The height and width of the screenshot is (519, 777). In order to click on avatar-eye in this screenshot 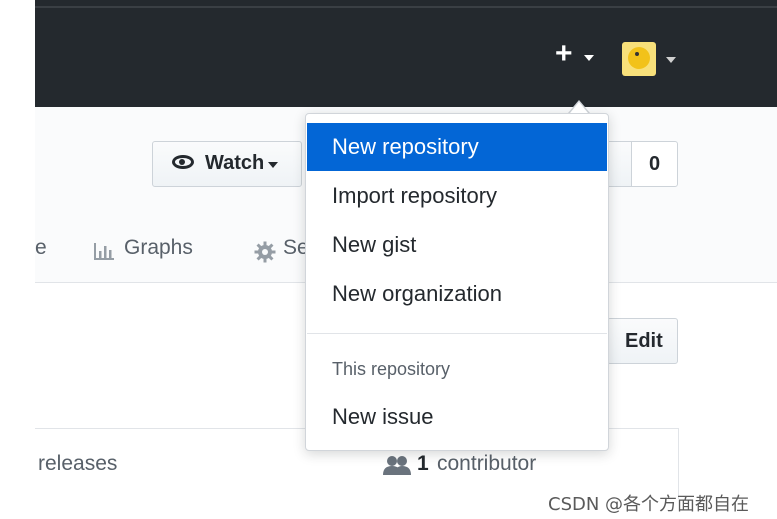, I will do `click(637, 54)`.